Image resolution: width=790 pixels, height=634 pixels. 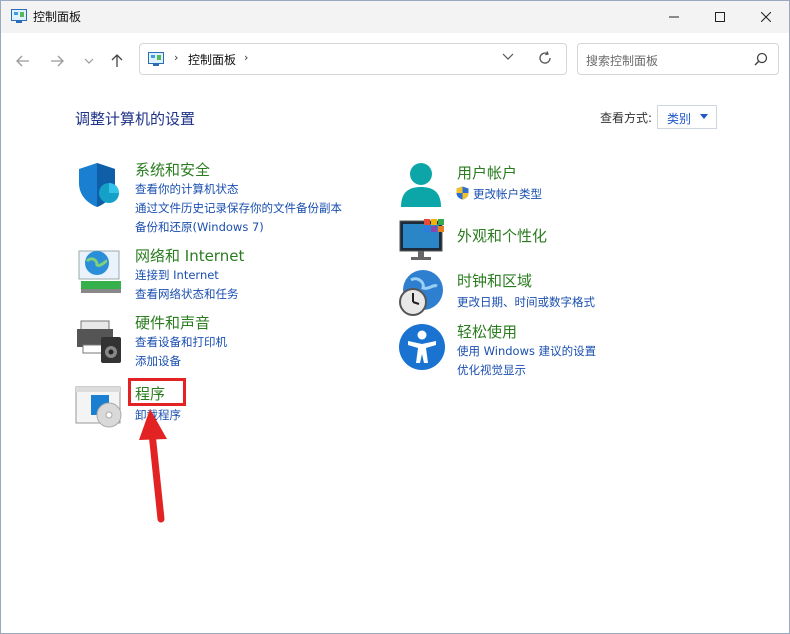 What do you see at coordinates (704, 116) in the screenshot?
I see `caret-down-icon` at bounding box center [704, 116].